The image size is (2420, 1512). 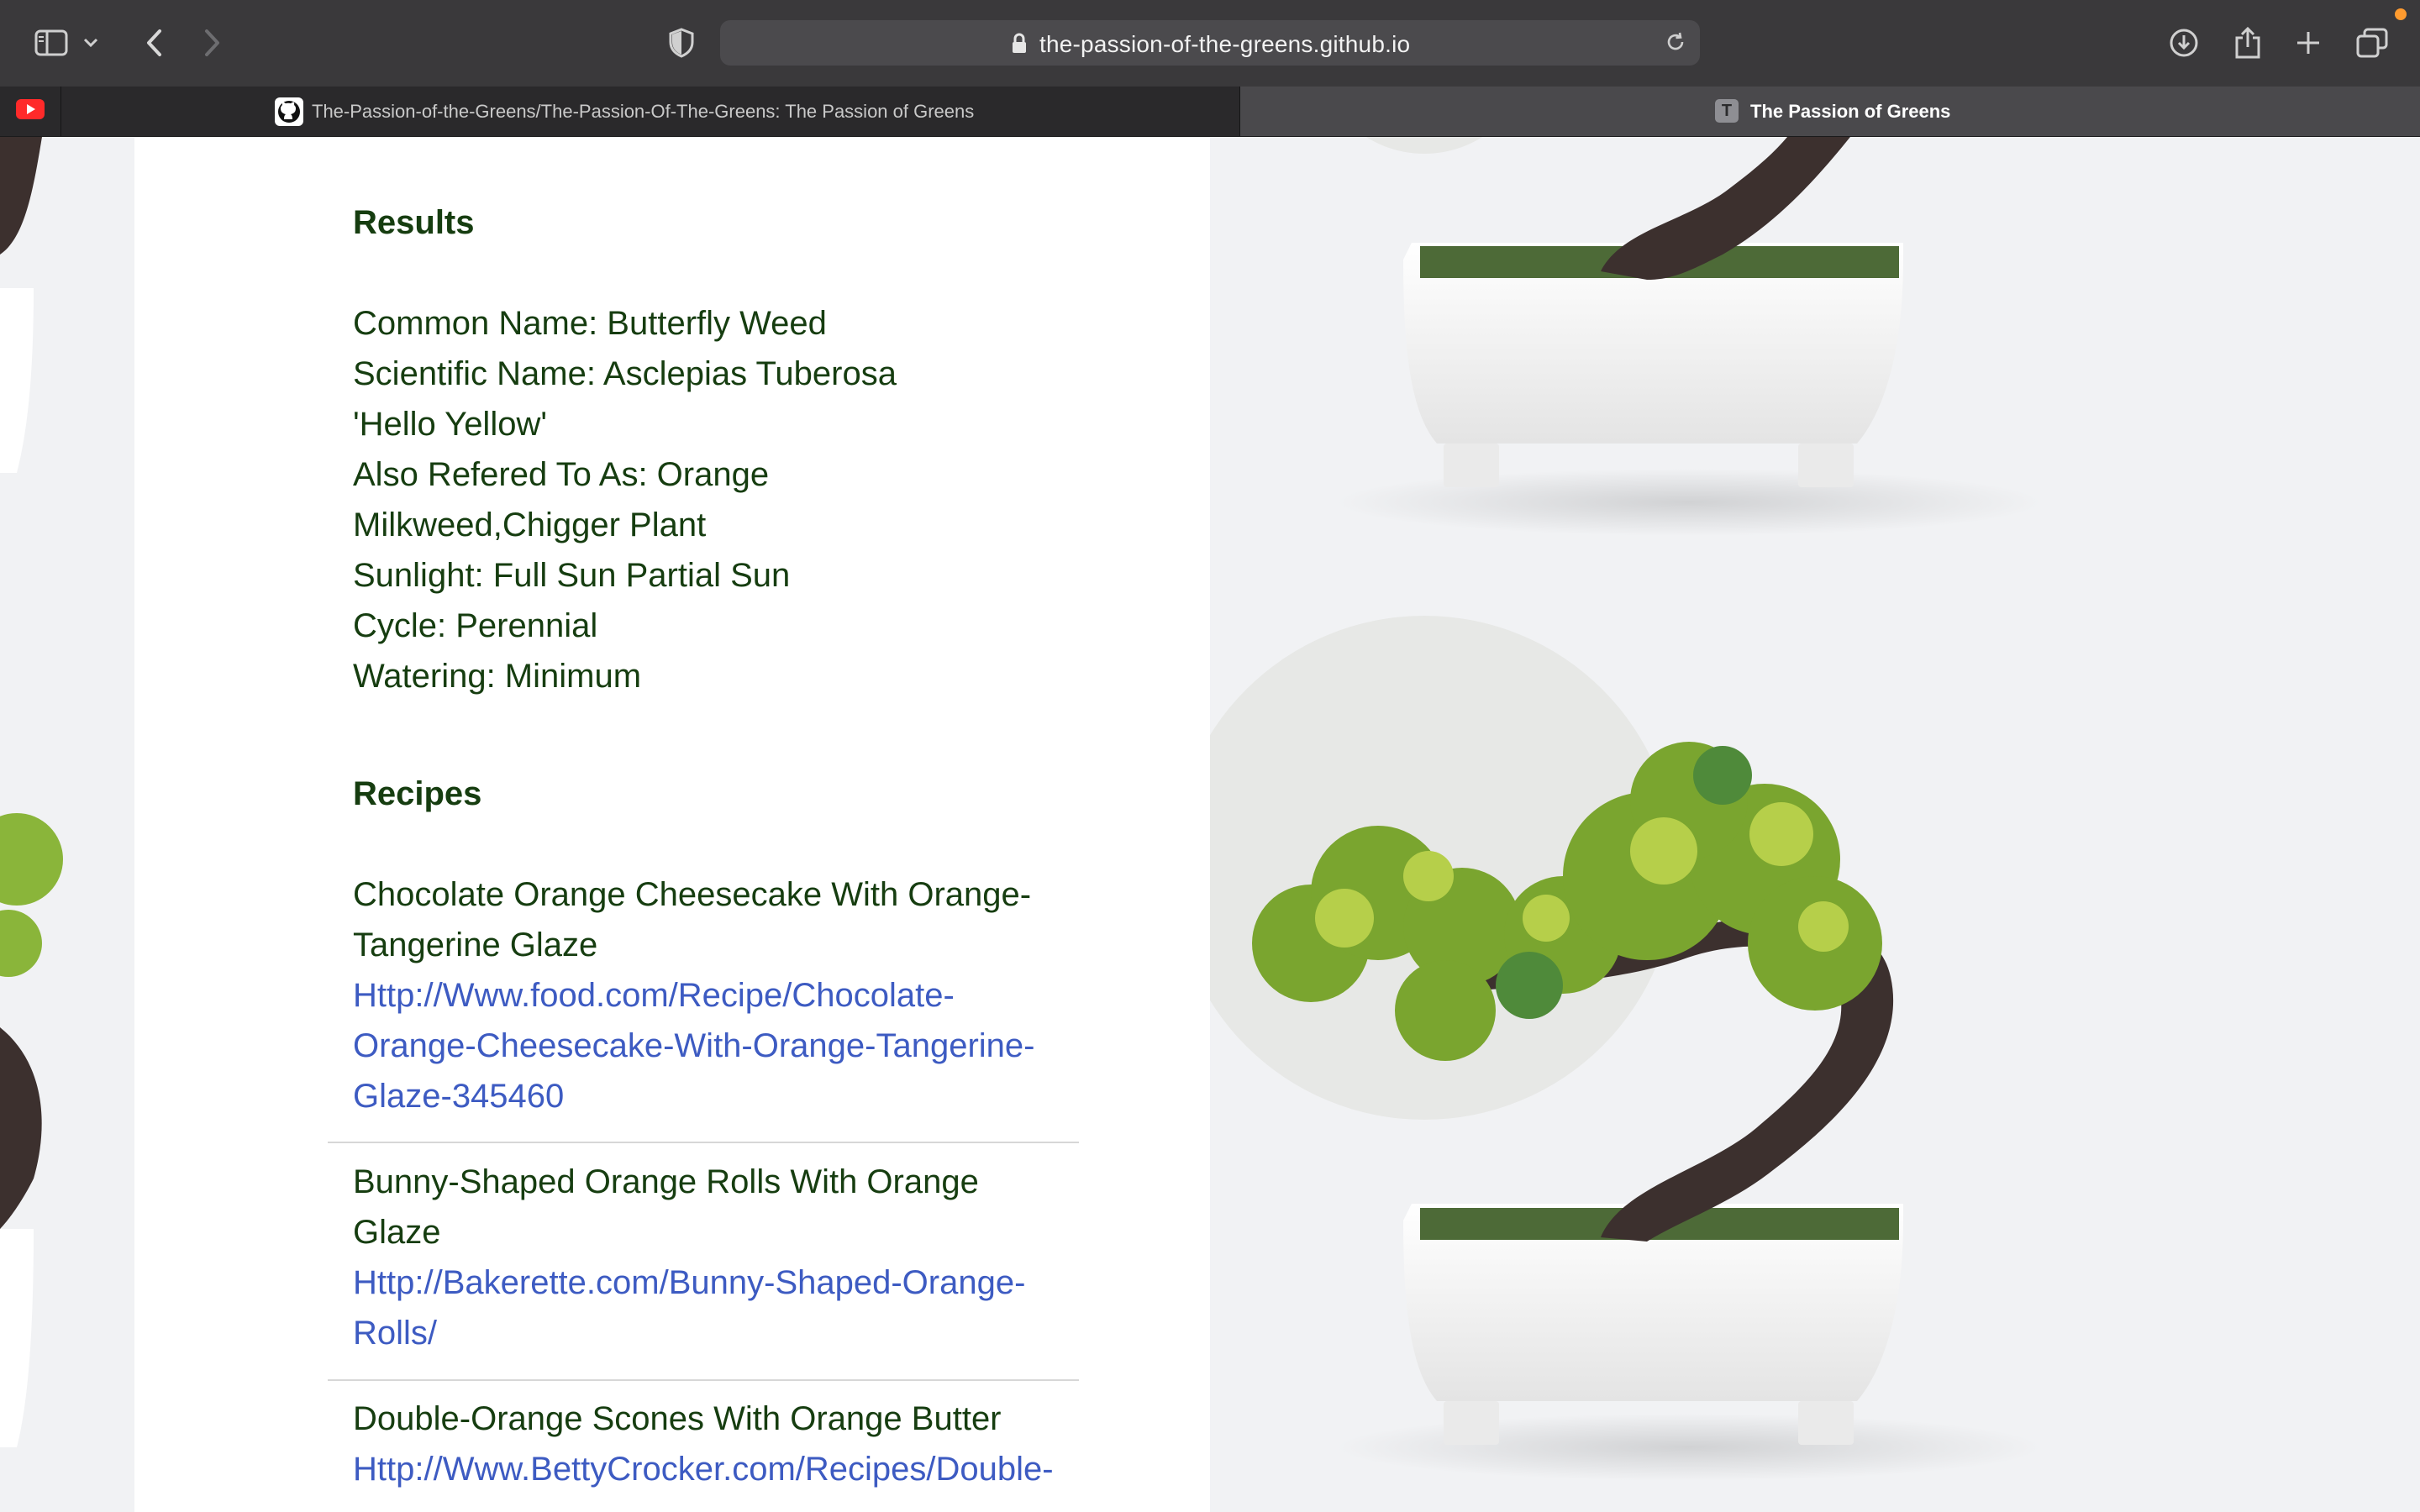 What do you see at coordinates (590, 323) in the screenshot?
I see `common-name: Common Name: Butterfly Weed` at bounding box center [590, 323].